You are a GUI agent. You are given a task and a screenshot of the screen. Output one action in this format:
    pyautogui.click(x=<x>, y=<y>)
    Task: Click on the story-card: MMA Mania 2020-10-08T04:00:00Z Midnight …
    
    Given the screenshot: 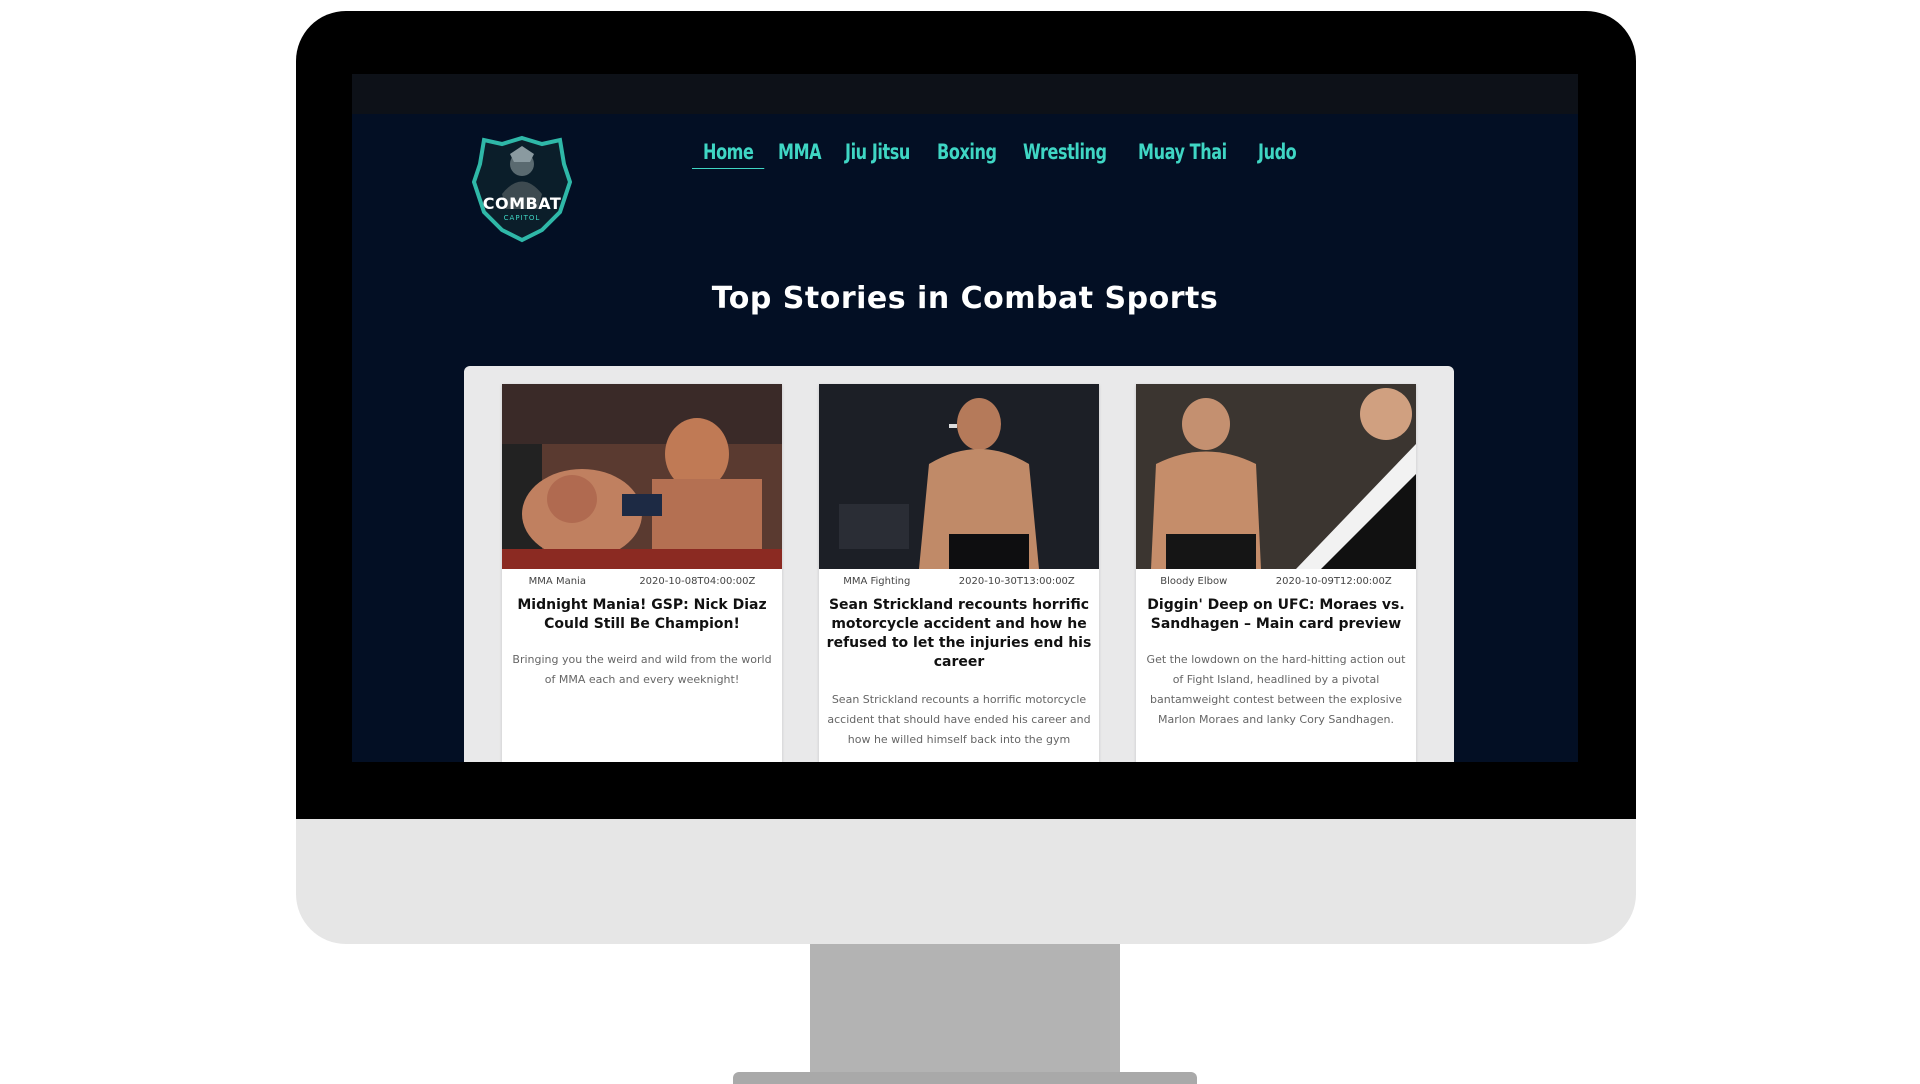 What is the action you would take?
    pyautogui.click(x=642, y=573)
    